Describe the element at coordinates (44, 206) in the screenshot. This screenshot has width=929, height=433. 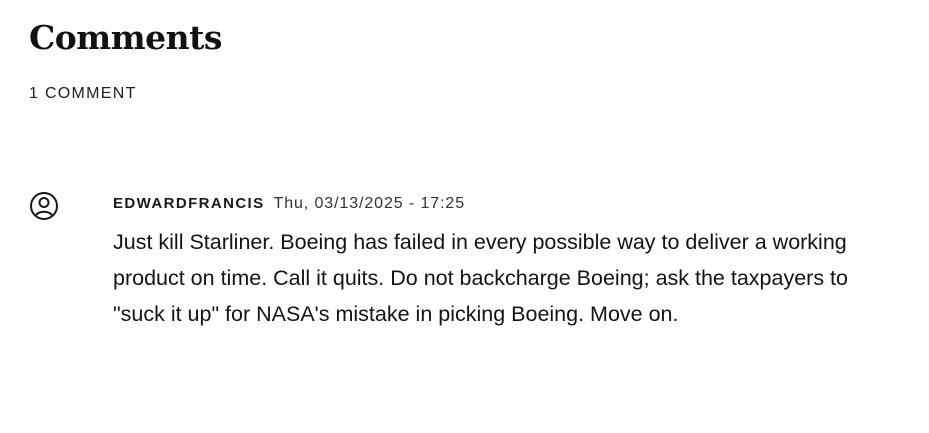
I see `user-circle-icon` at that location.